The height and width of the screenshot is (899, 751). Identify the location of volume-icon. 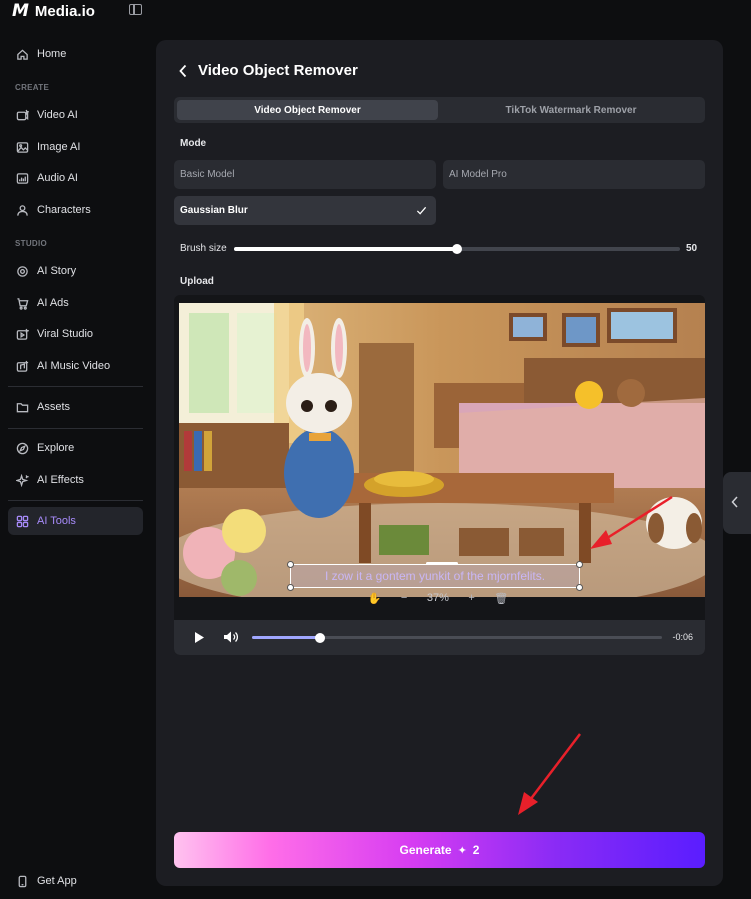
(231, 637).